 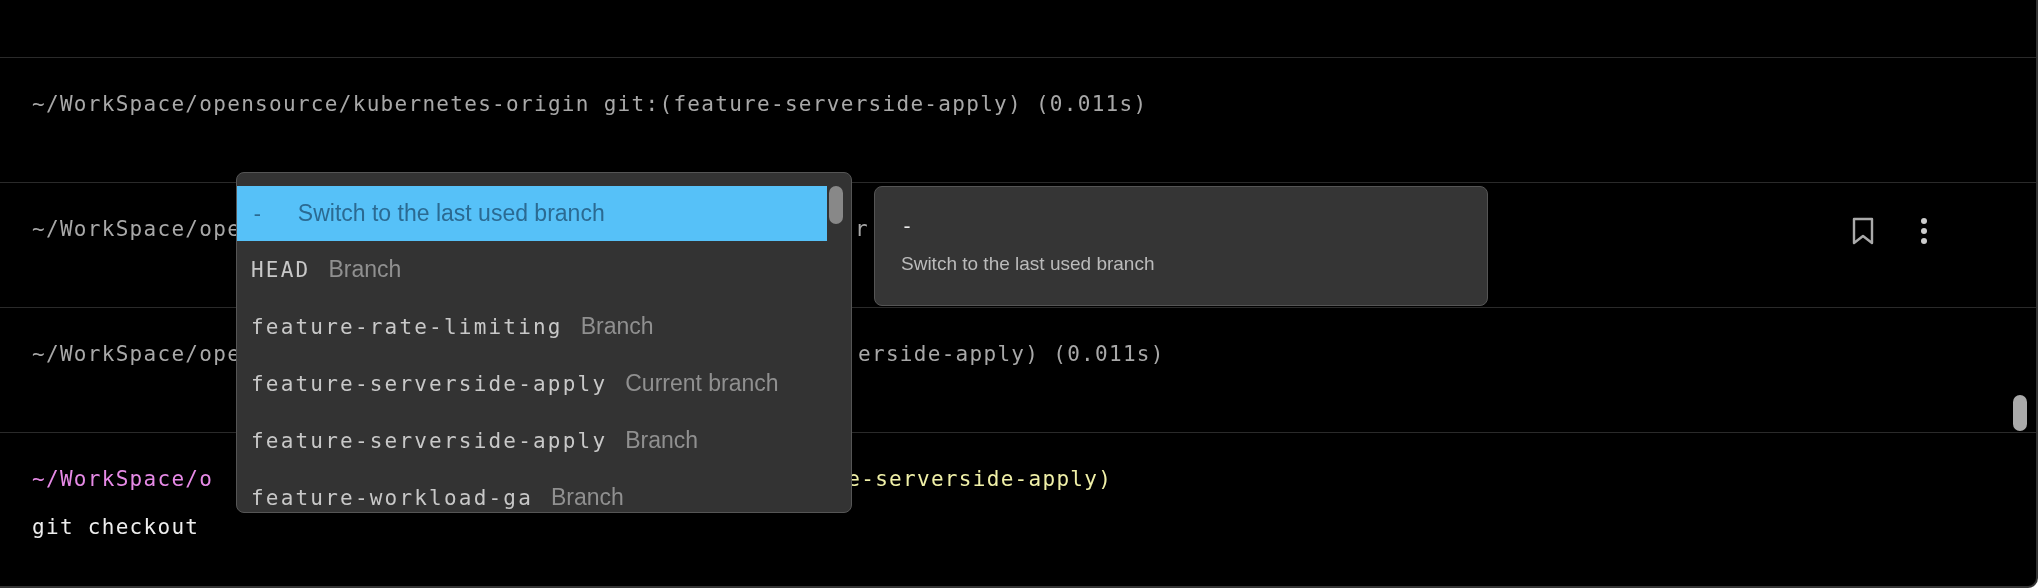 I want to click on command-output-line: r, so click(x=862, y=229).